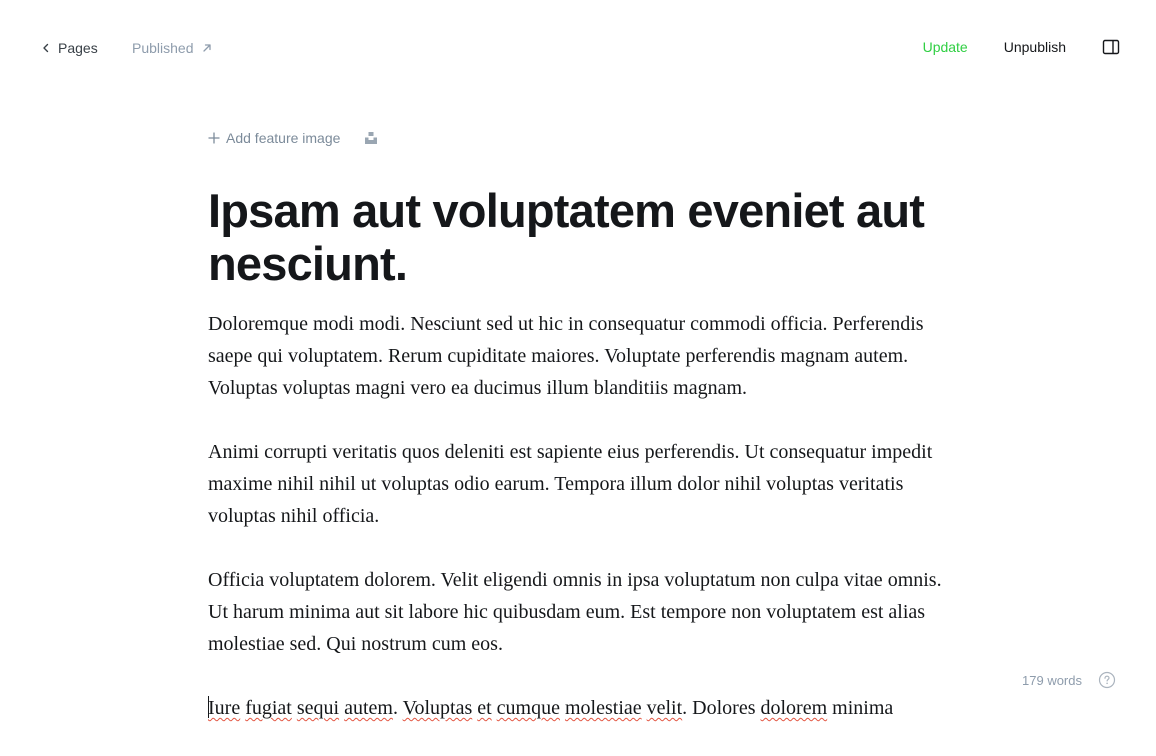 The width and height of the screenshot is (1156, 756). What do you see at coordinates (163, 48) in the screenshot?
I see `post-status-label: Published` at bounding box center [163, 48].